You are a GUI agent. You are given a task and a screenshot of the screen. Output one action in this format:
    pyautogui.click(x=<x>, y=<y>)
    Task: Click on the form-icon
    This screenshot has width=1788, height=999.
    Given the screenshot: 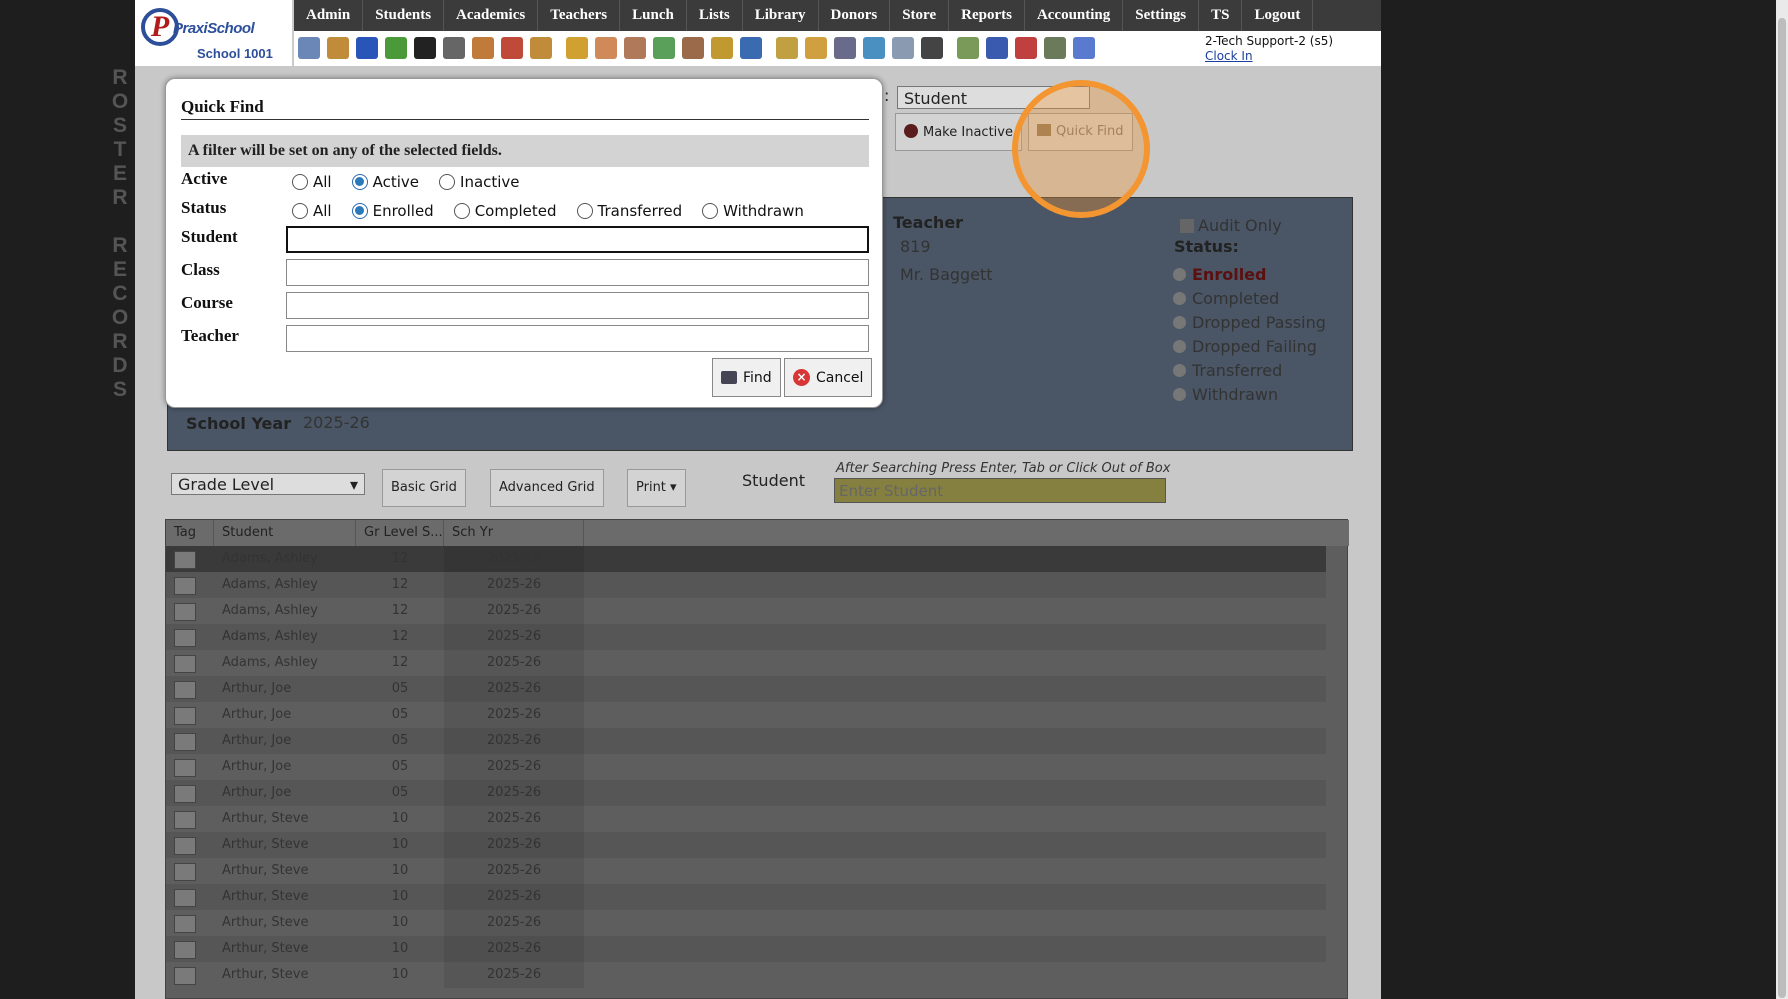 What is the action you would take?
    pyautogui.click(x=483, y=48)
    